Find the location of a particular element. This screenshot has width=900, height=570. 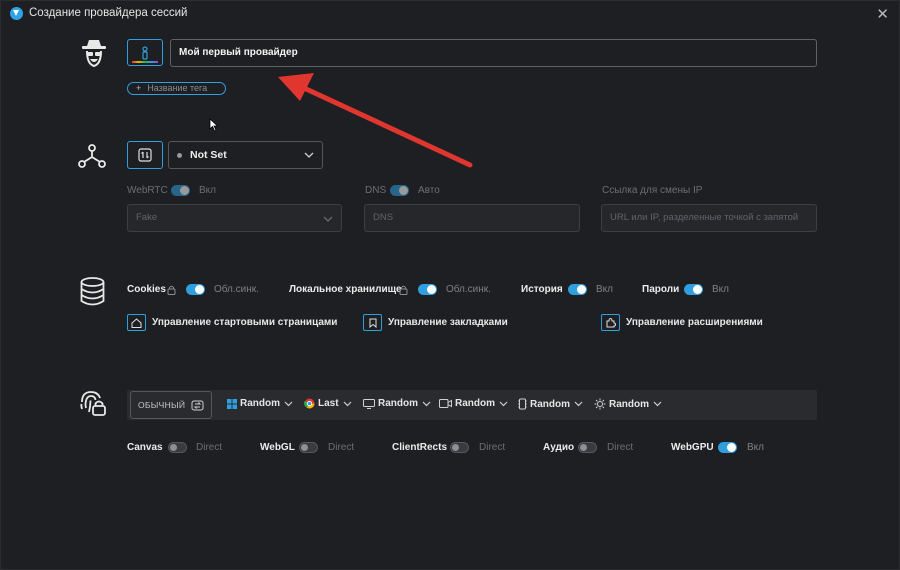

clientrects-toggle is located at coordinates (459, 447).